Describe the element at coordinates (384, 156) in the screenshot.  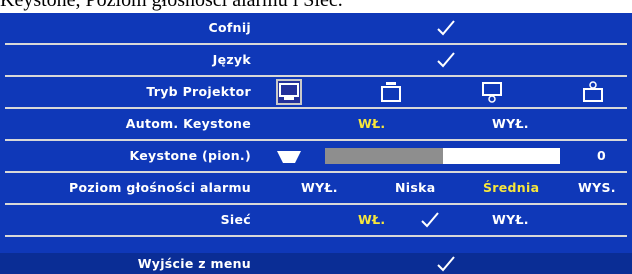
I see `keystone-slider-fill` at that location.